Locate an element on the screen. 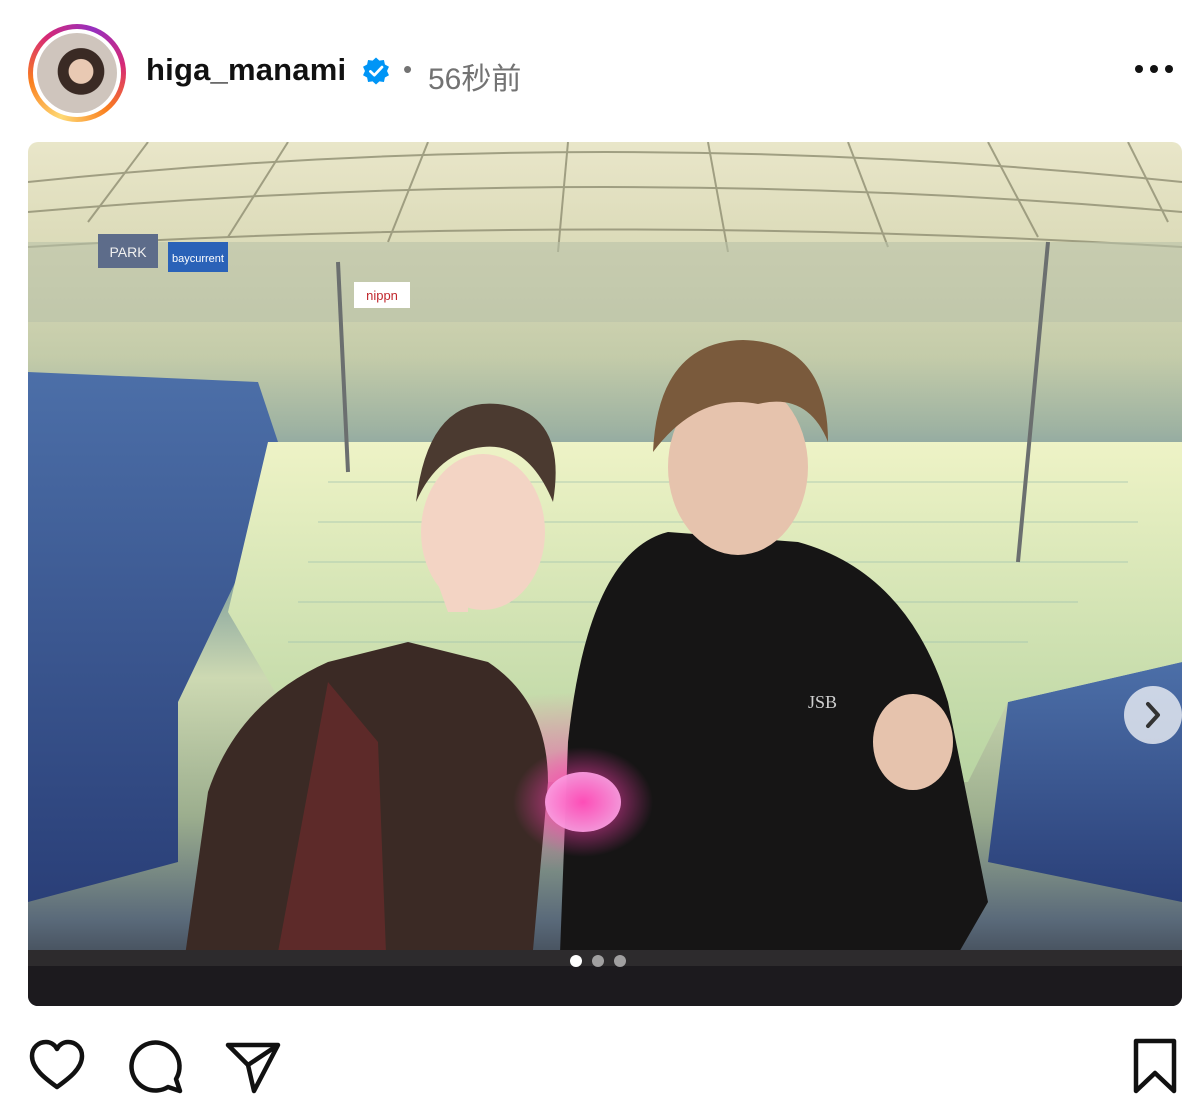 The height and width of the screenshot is (1115, 1200). avatar-story-ring is located at coordinates (77, 73).